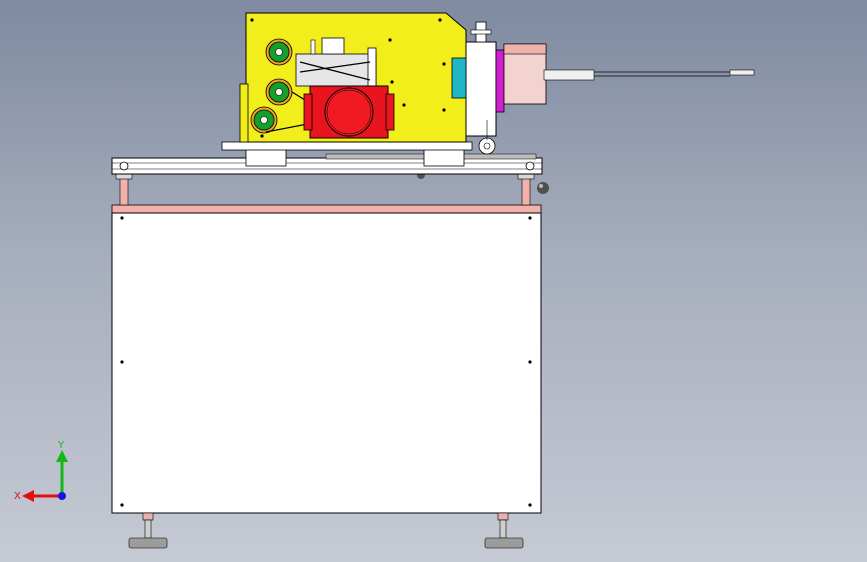 This screenshot has height=562, width=867. I want to click on leveling-foot-right, so click(504, 530).